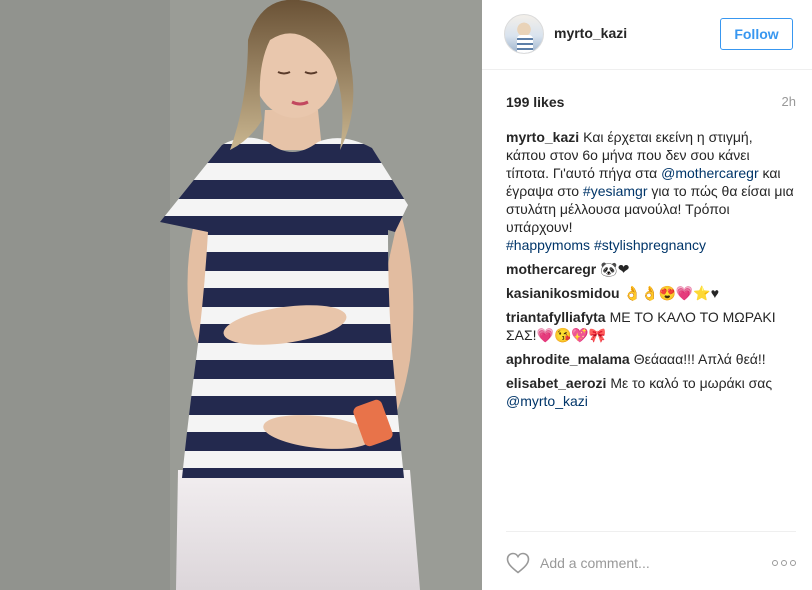 This screenshot has height=590, width=812. I want to click on add-comment-input, so click(640, 563).